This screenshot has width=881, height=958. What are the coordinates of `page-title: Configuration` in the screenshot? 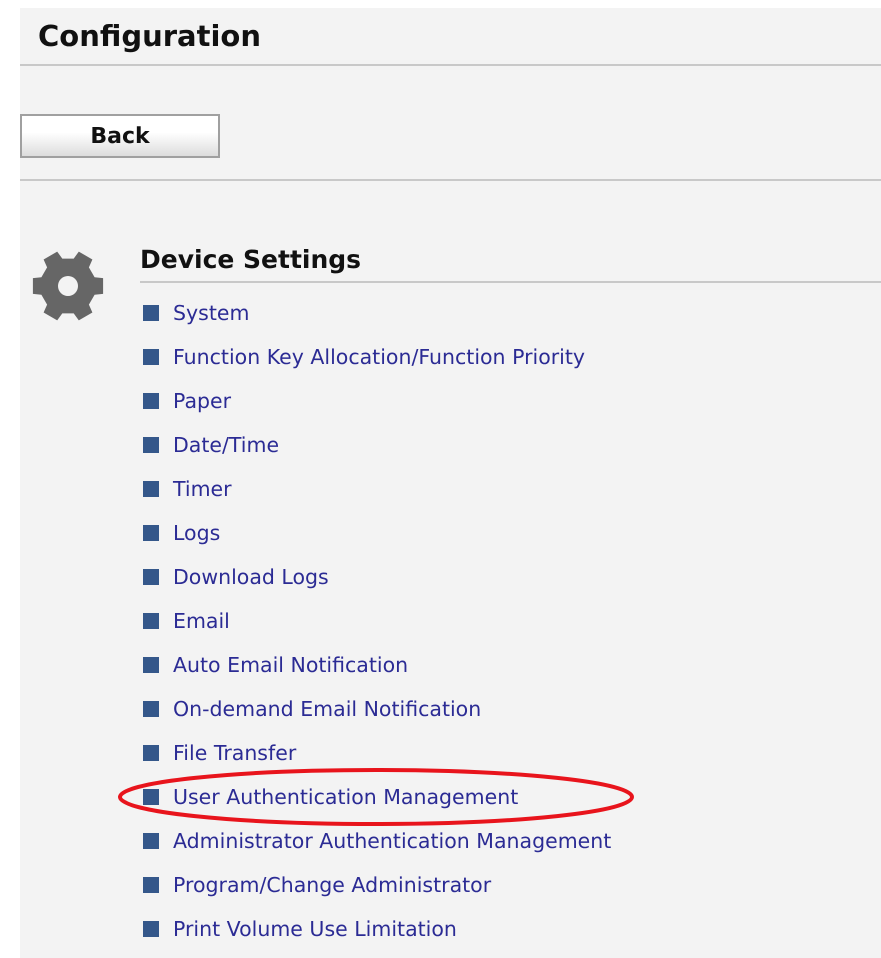 It's located at (149, 36).